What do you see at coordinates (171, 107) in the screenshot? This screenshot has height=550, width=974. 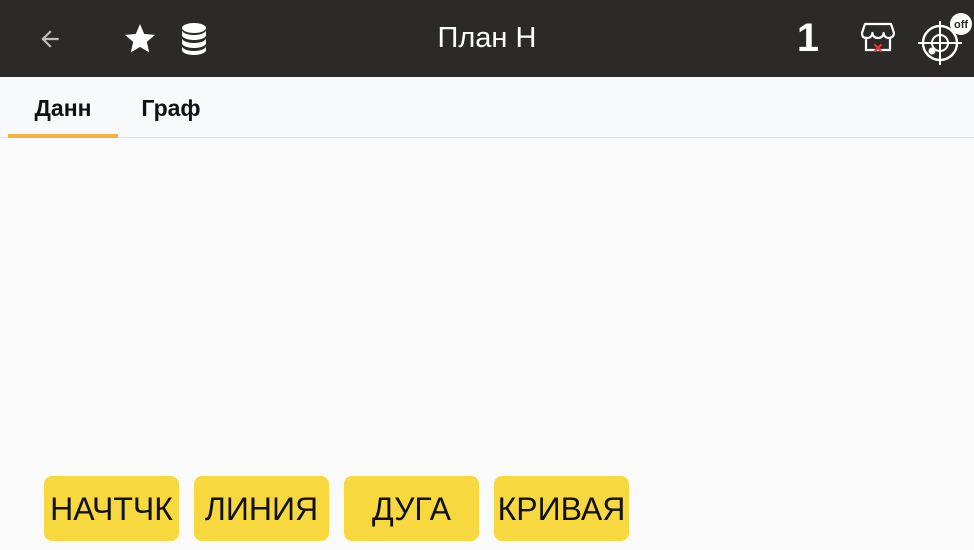 I see `tab-graph: Граф` at bounding box center [171, 107].